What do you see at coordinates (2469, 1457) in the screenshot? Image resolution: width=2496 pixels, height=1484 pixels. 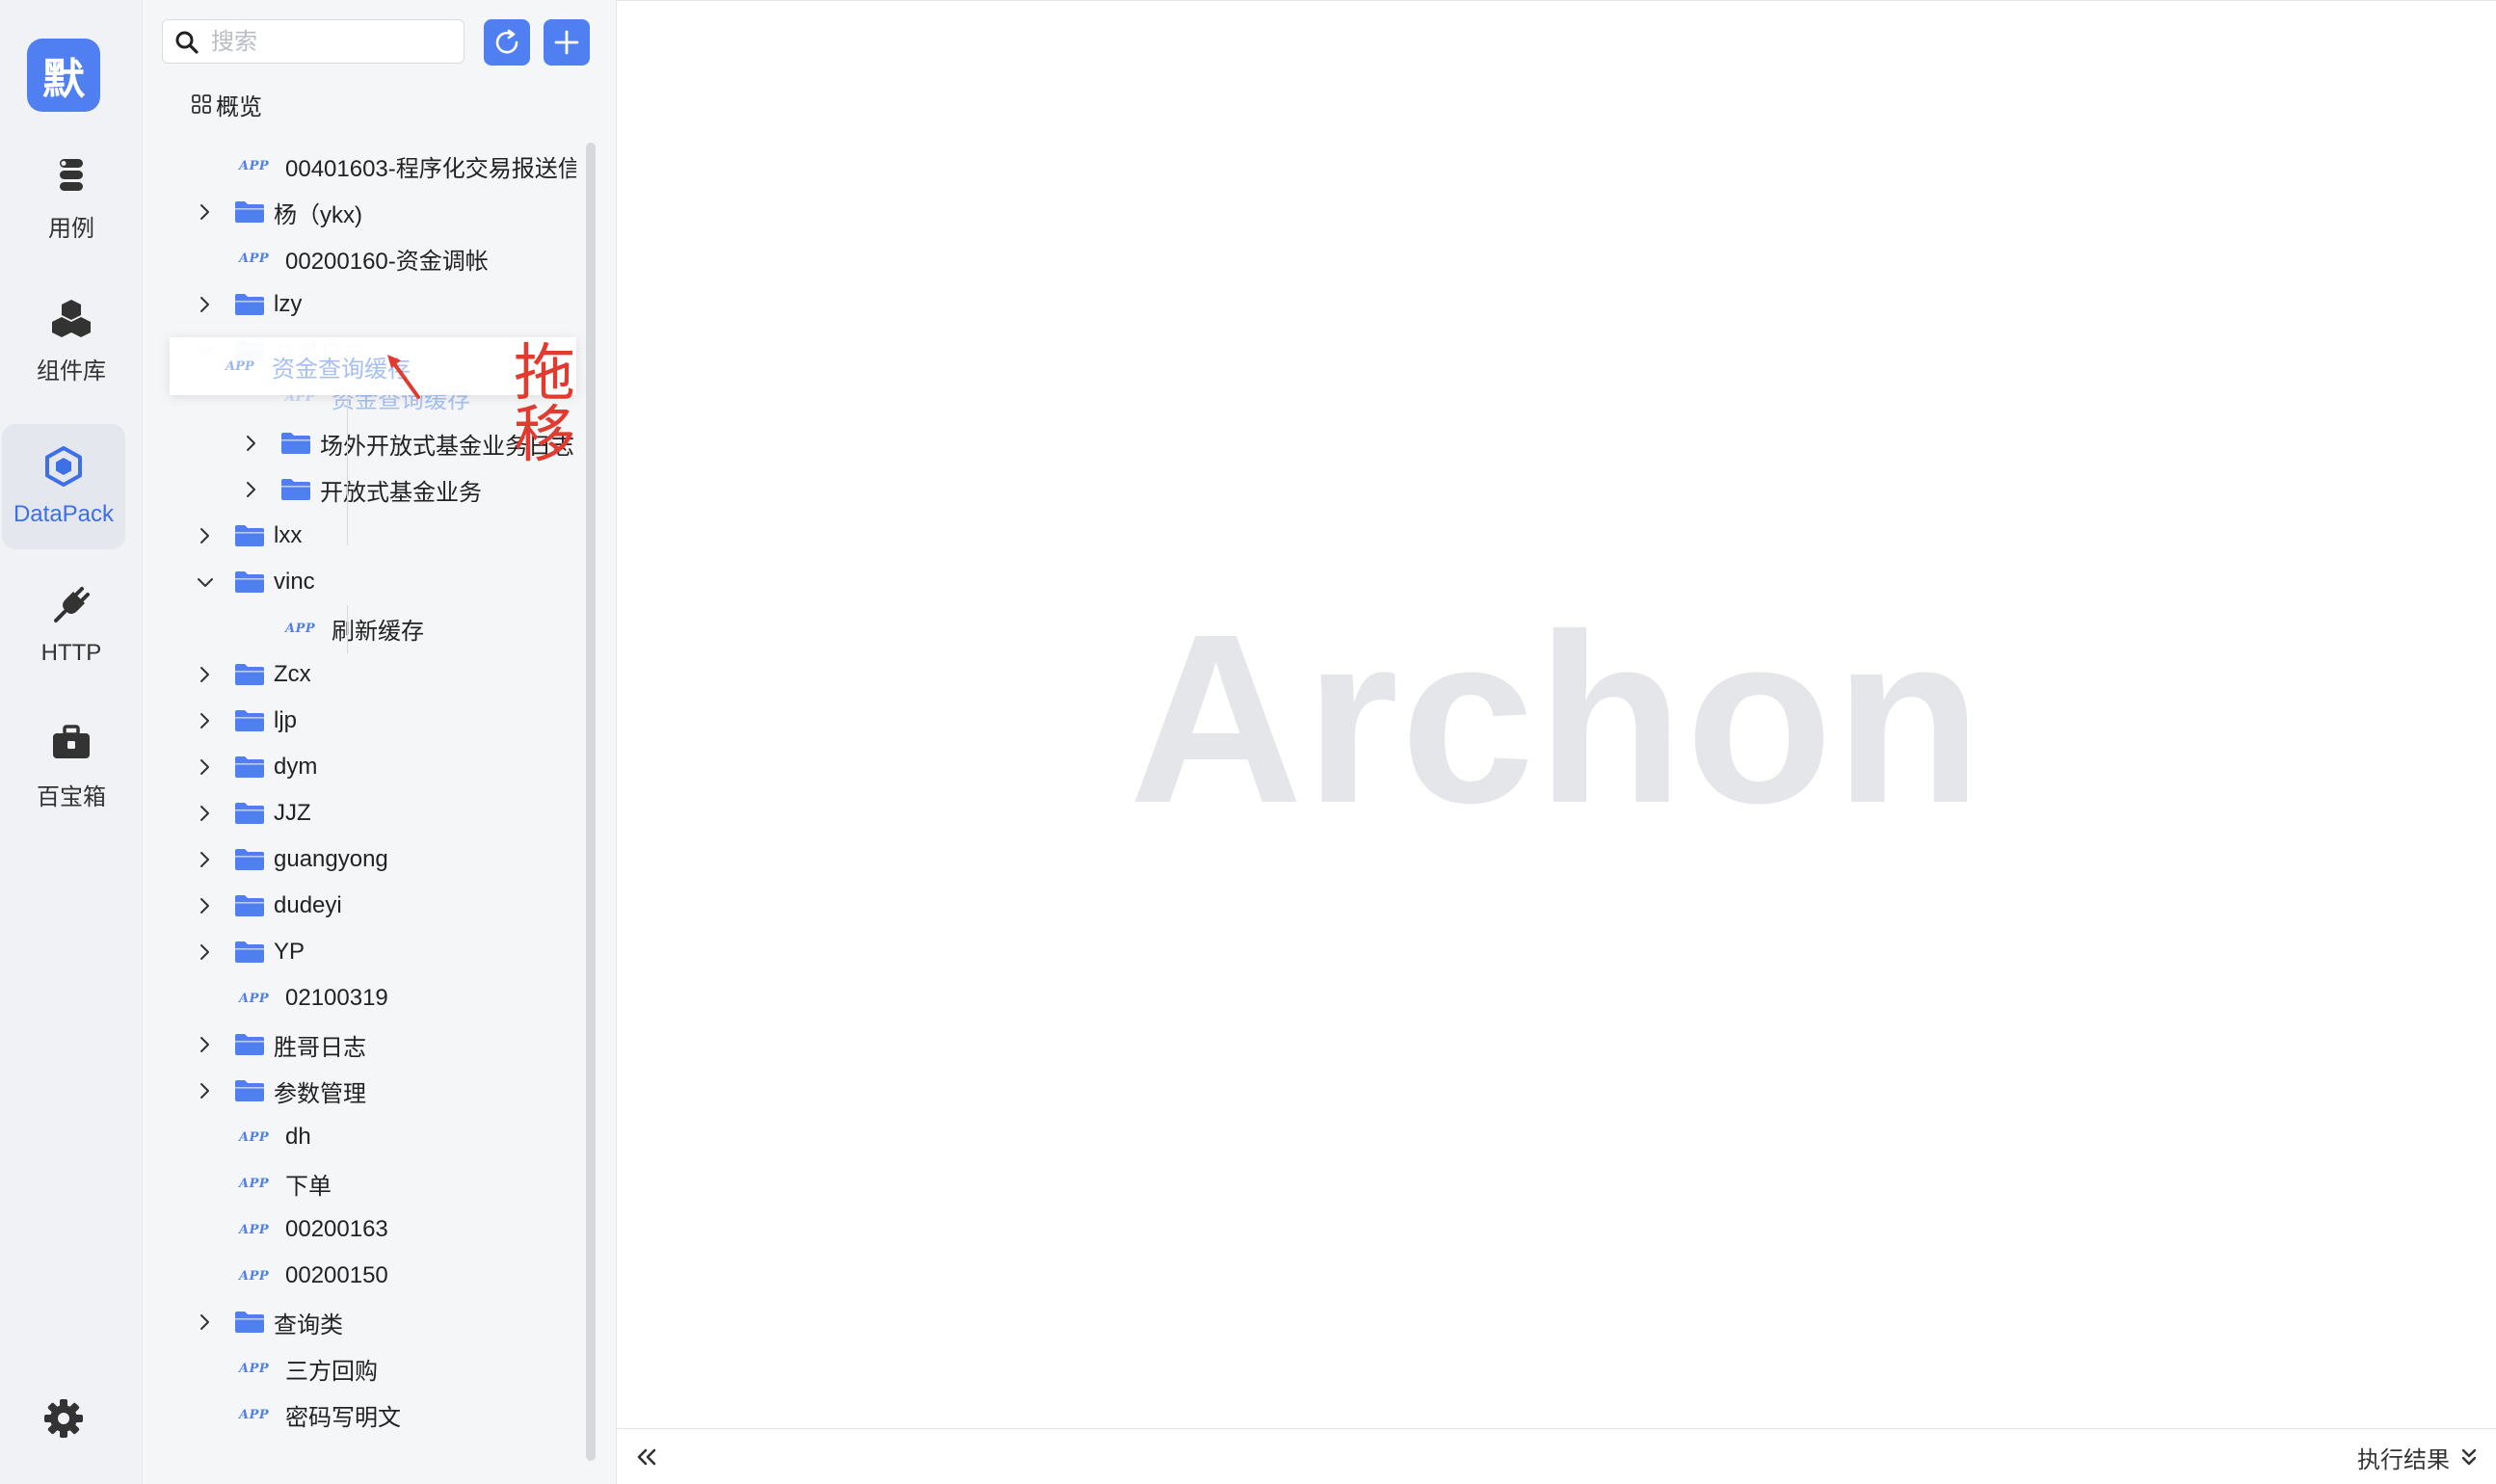 I see `chevron-double-down-icon` at bounding box center [2469, 1457].